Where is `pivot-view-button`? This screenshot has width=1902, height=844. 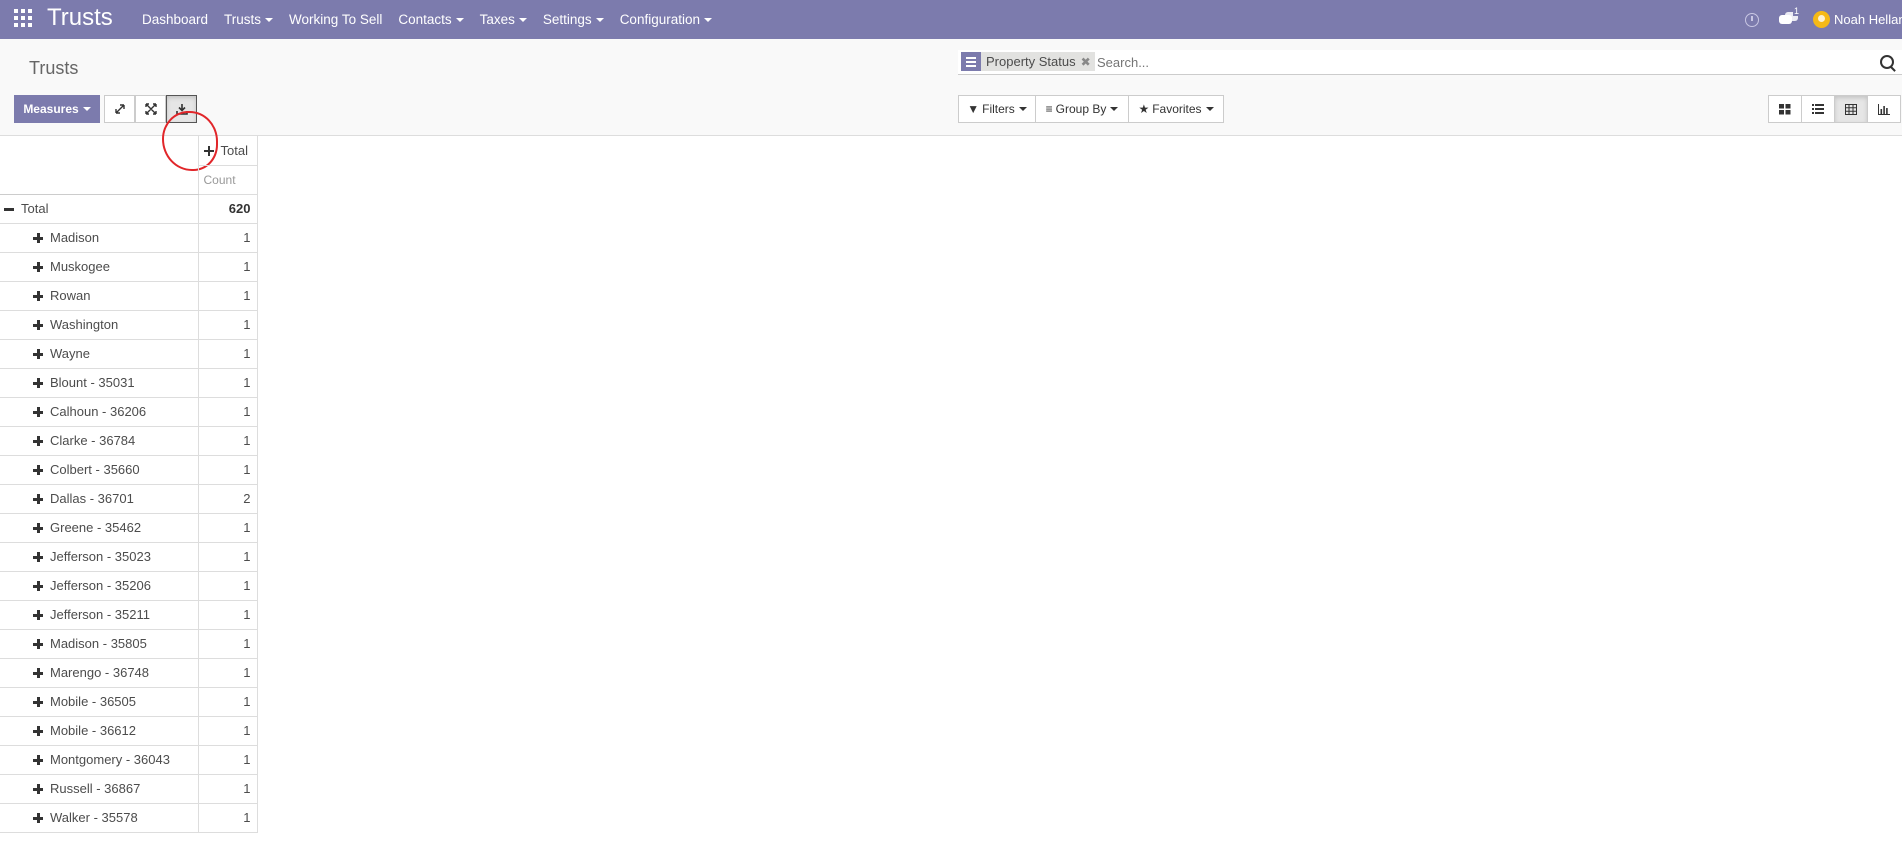 pivot-view-button is located at coordinates (1851, 109).